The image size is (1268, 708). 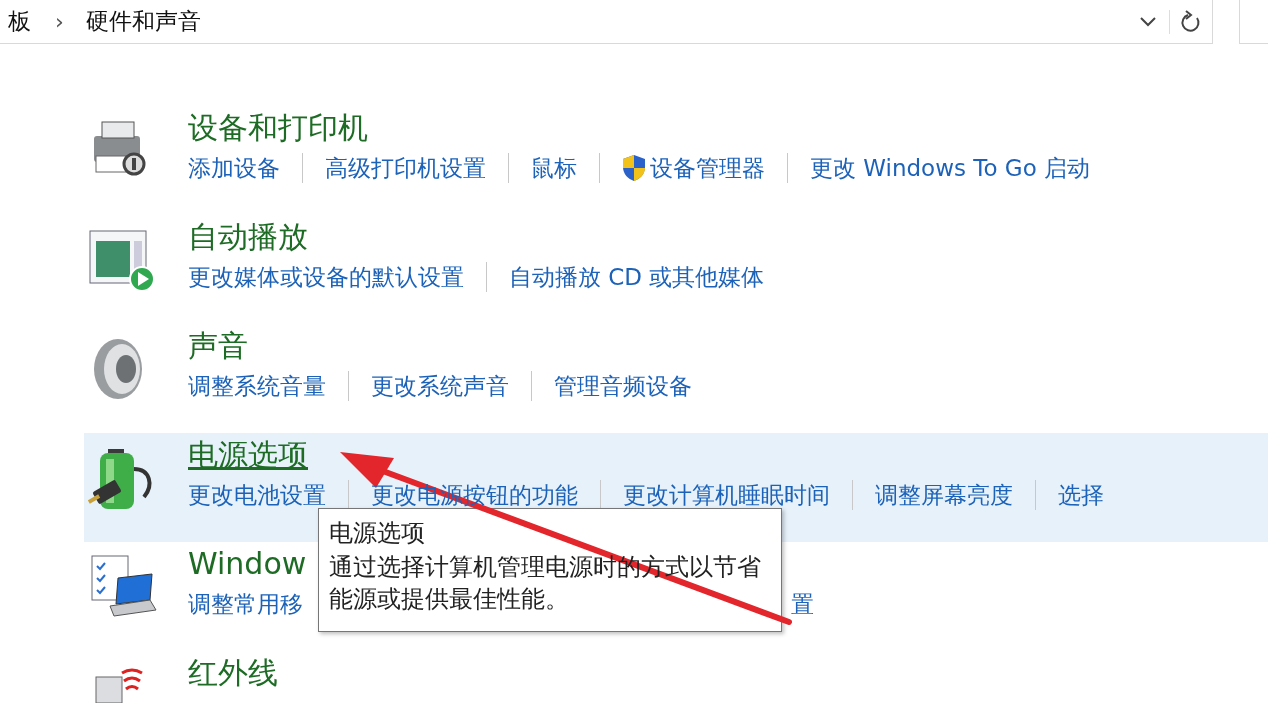 I want to click on task-link: 更改计算机睡眠时间, so click(x=726, y=495).